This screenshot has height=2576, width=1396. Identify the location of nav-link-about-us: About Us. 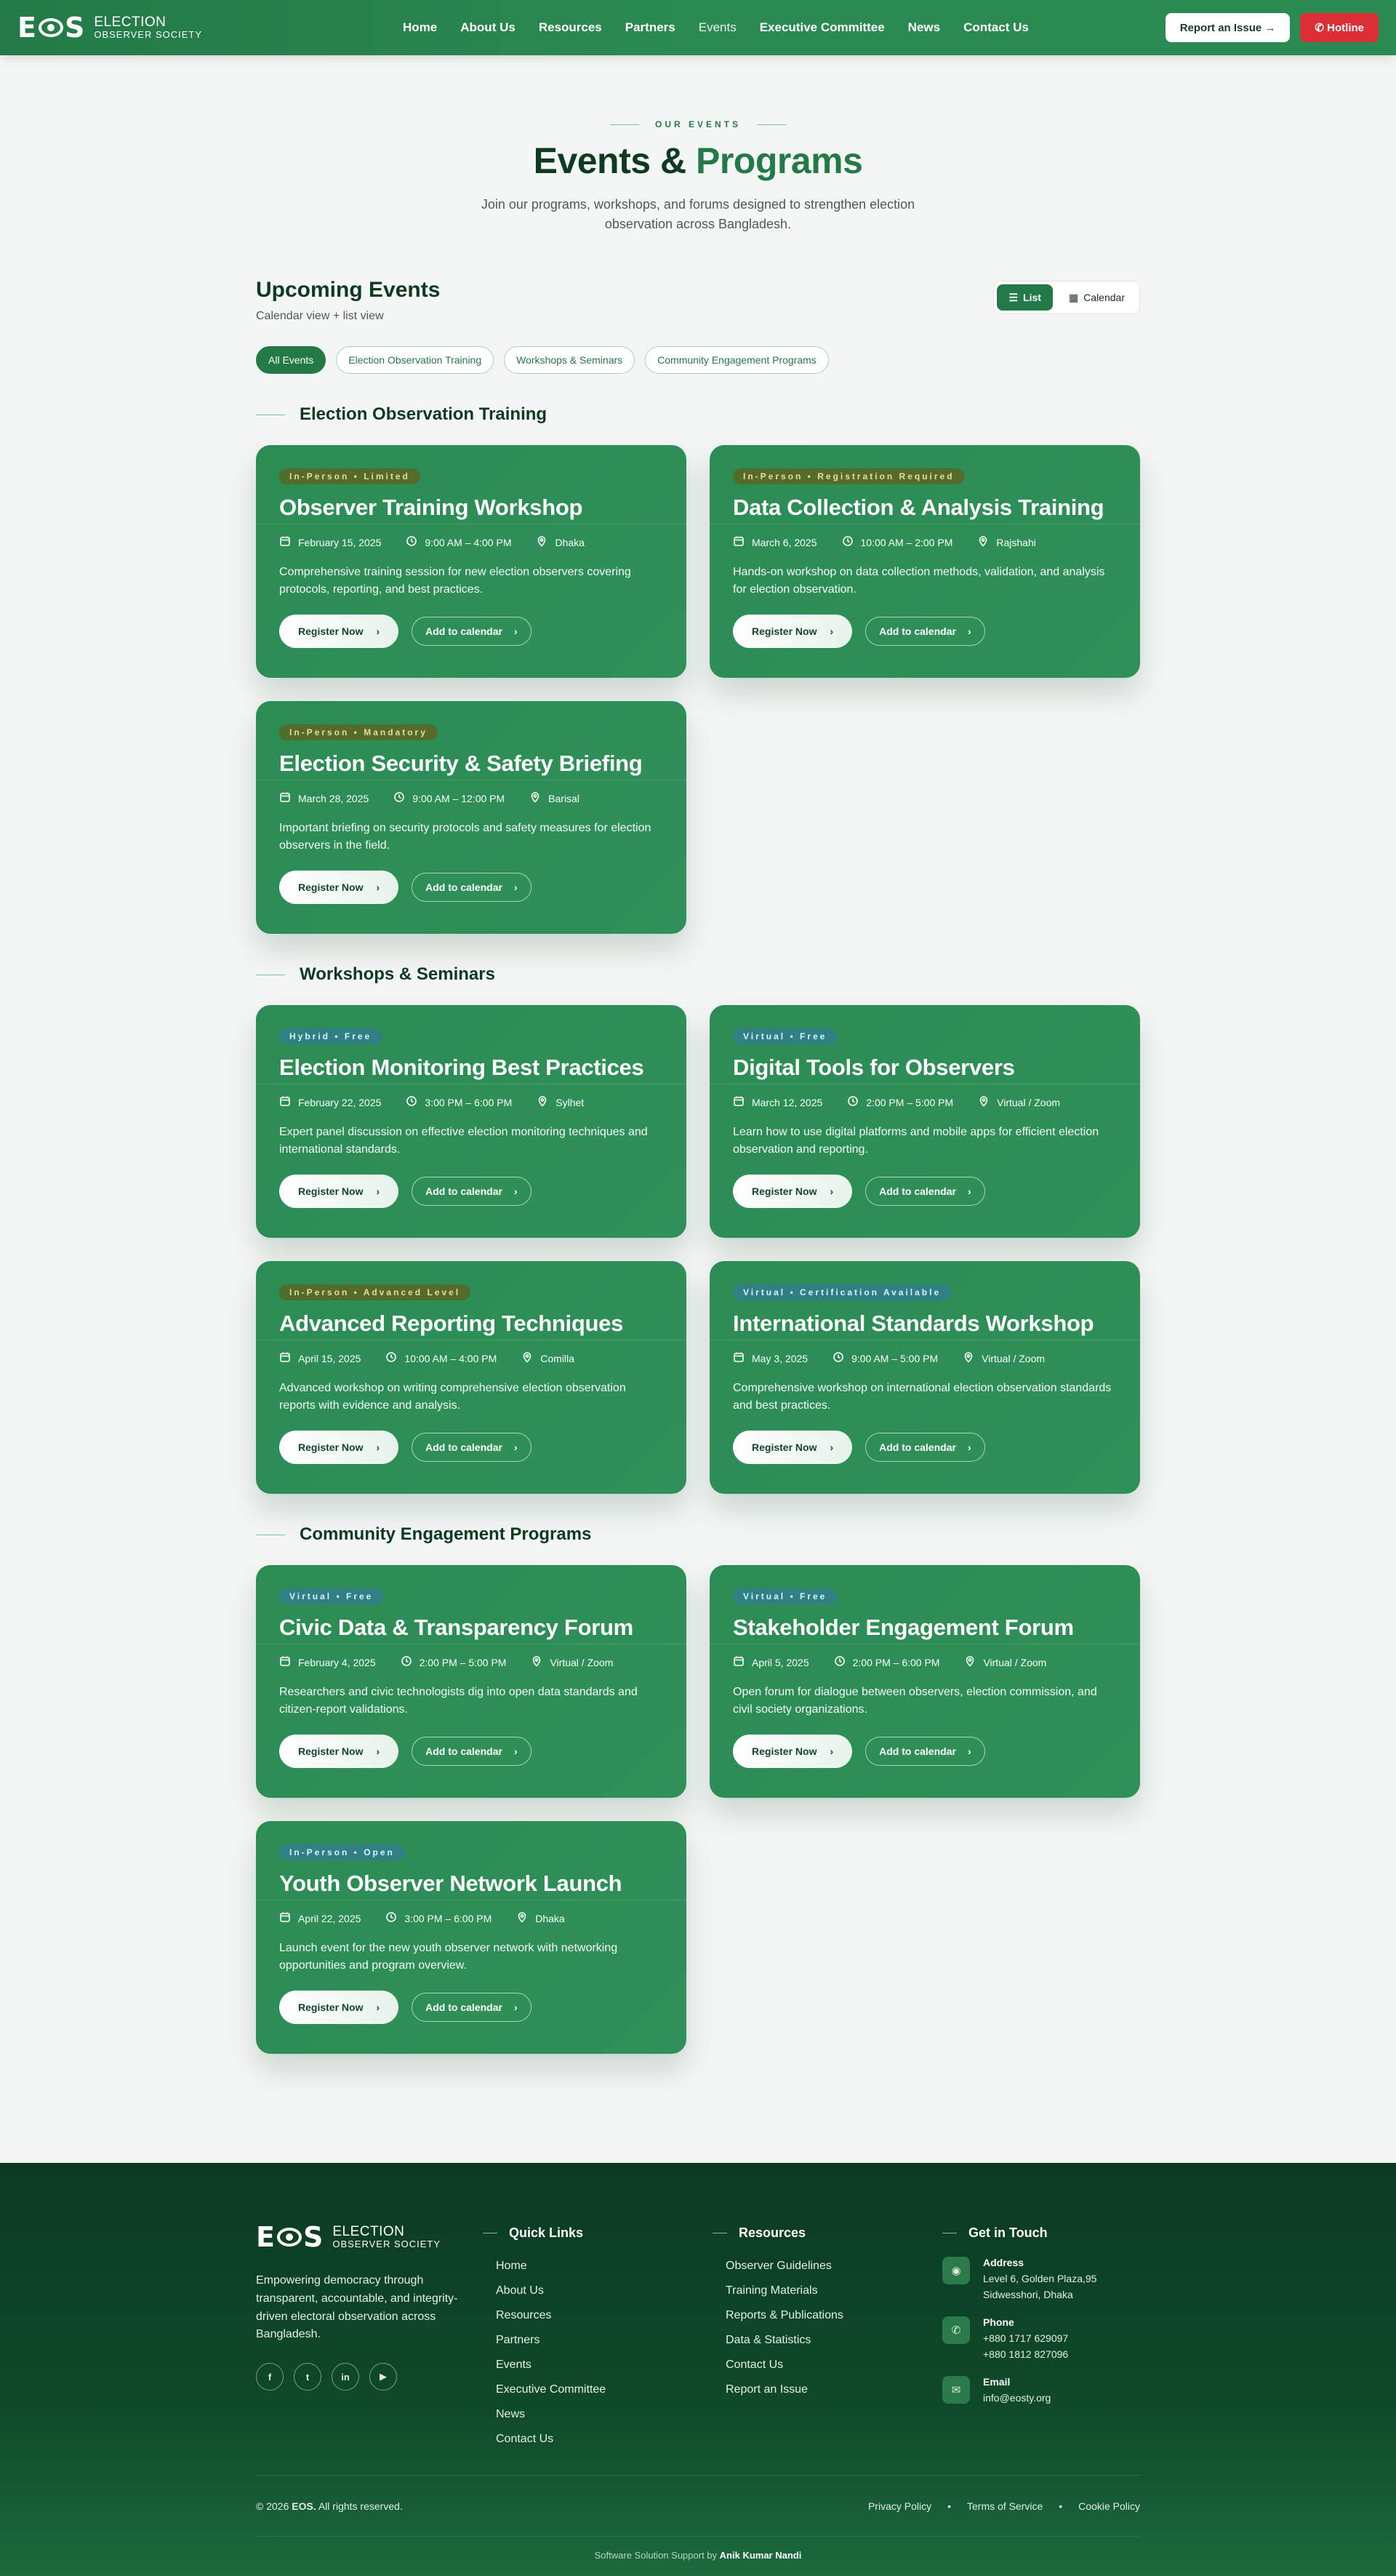
(488, 27).